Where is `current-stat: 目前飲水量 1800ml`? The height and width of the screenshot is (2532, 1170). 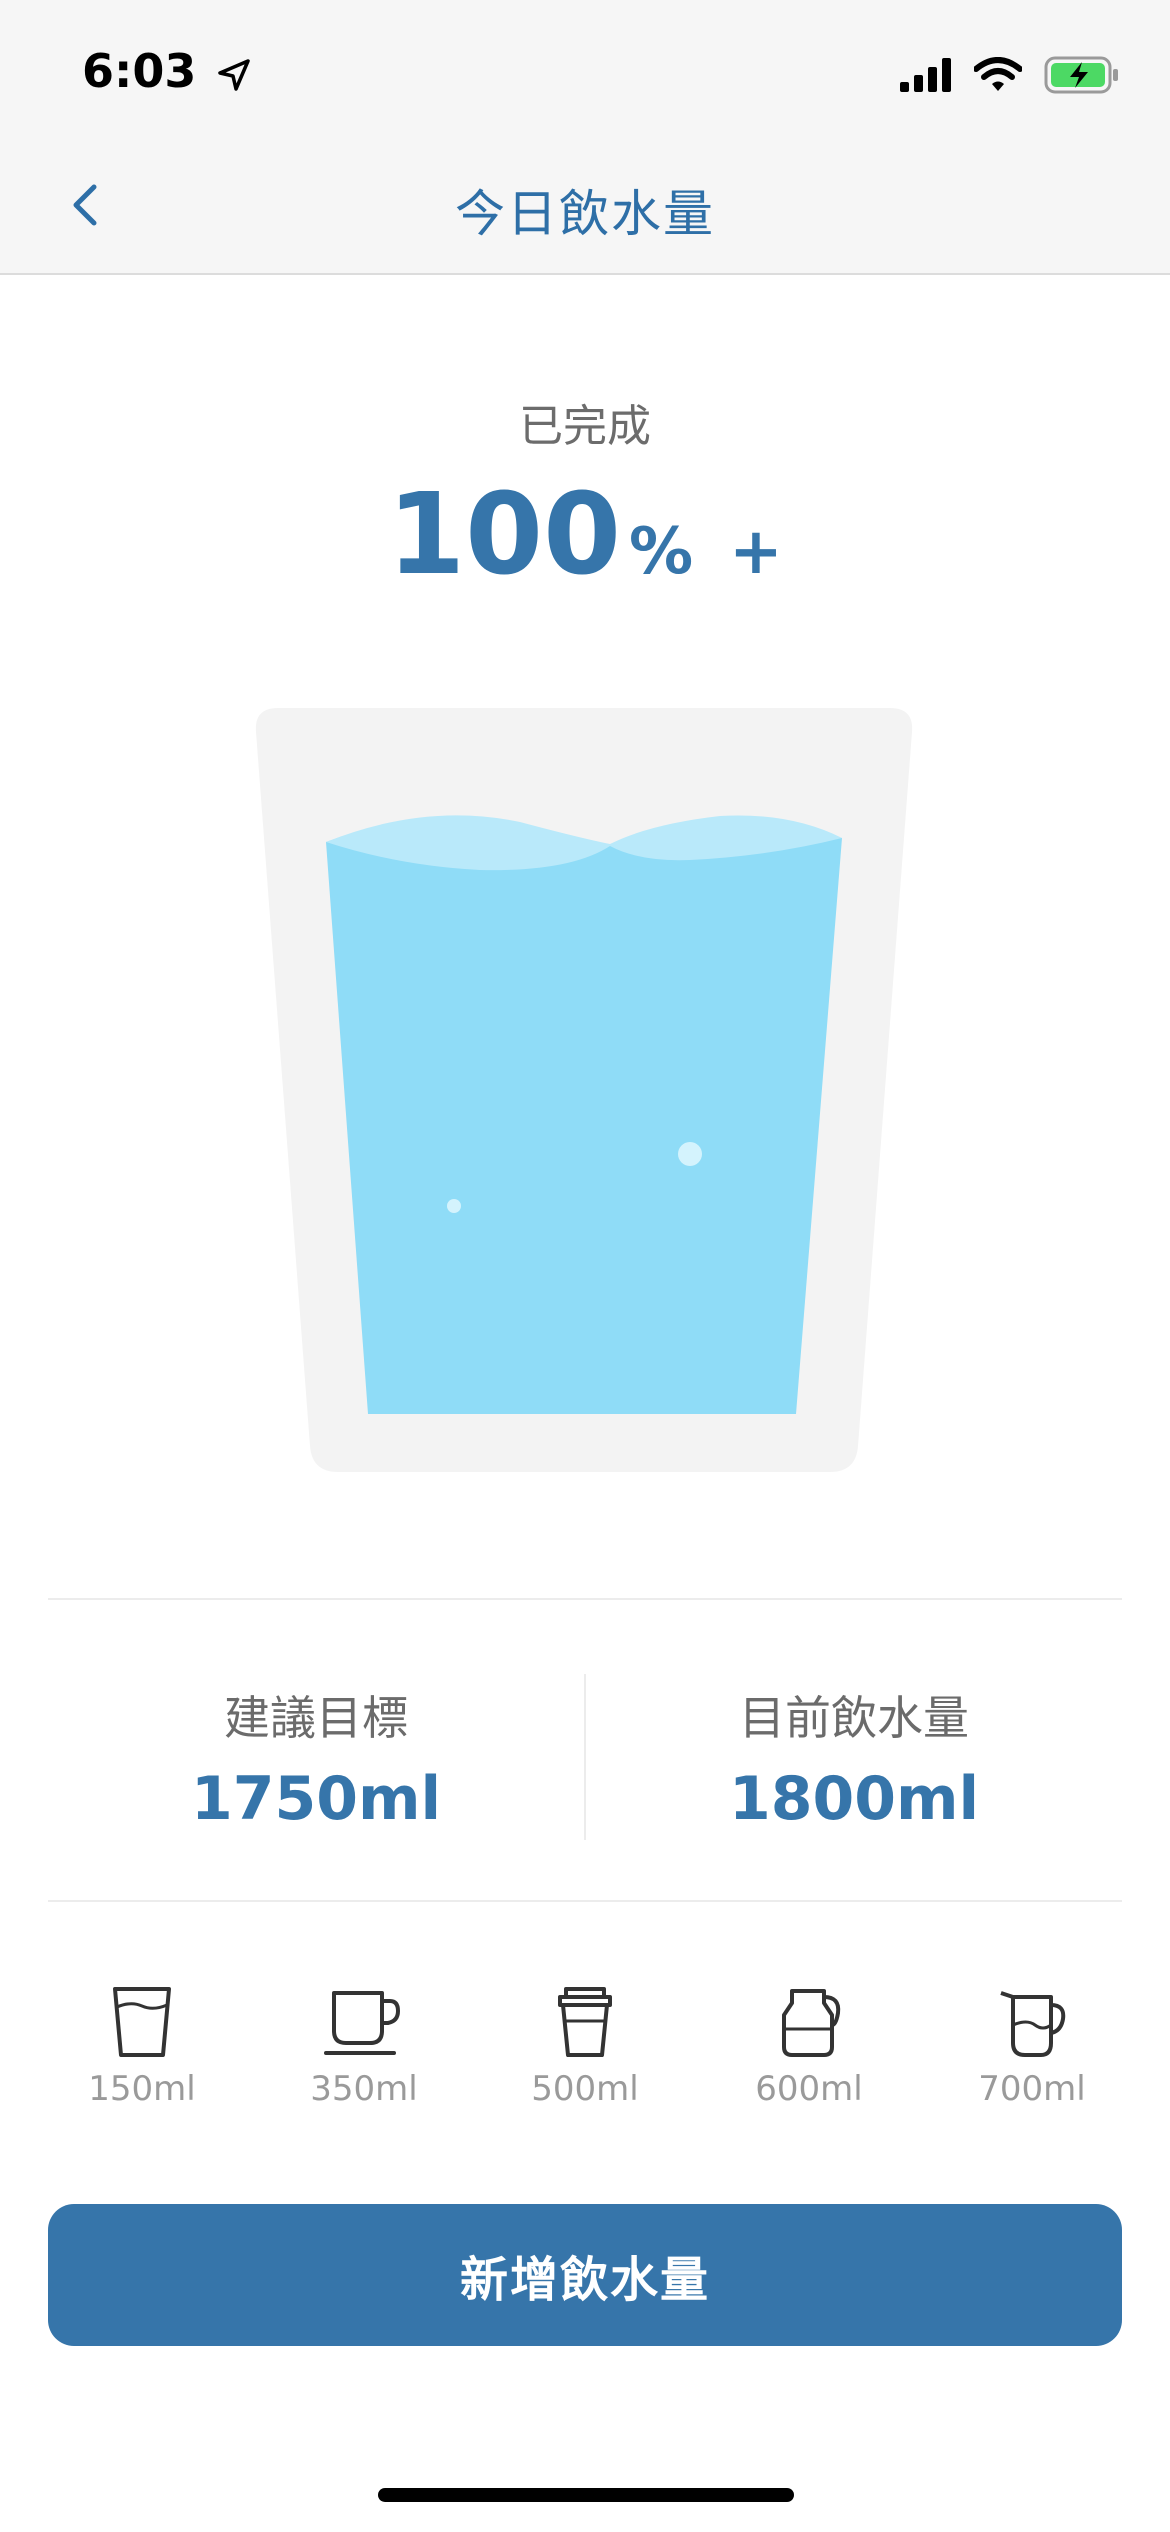 current-stat: 目前飲水量 1800ml is located at coordinates (854, 1752).